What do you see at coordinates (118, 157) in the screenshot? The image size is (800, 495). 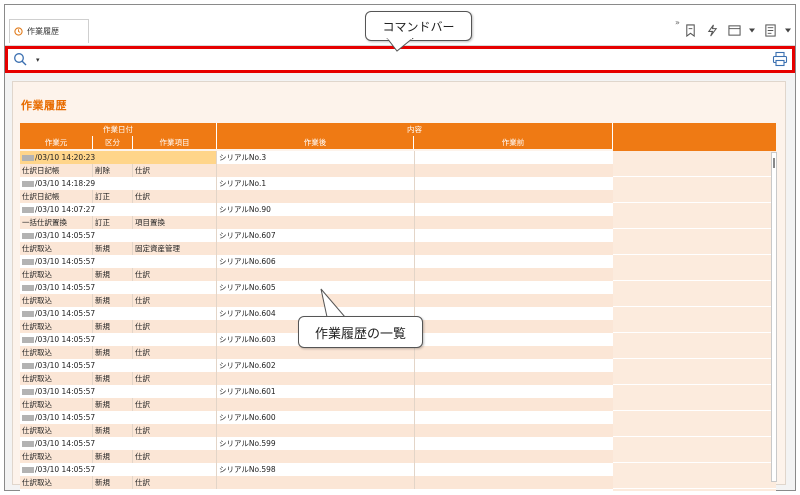 I see `cell-date: /03/10 14:20:23` at bounding box center [118, 157].